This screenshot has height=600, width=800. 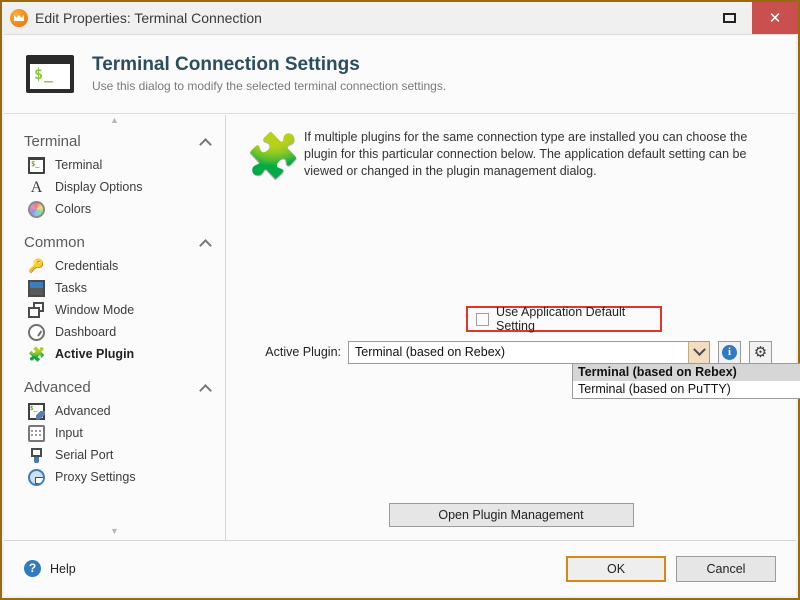 I want to click on active-plugin-label: Active Plugin:, so click(x=303, y=352).